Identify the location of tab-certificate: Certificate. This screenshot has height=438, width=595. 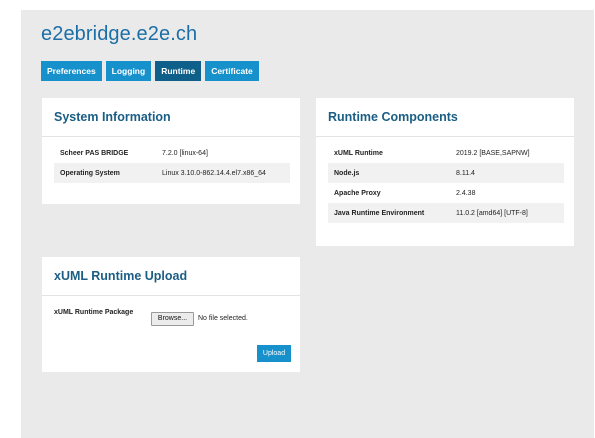
(232, 71).